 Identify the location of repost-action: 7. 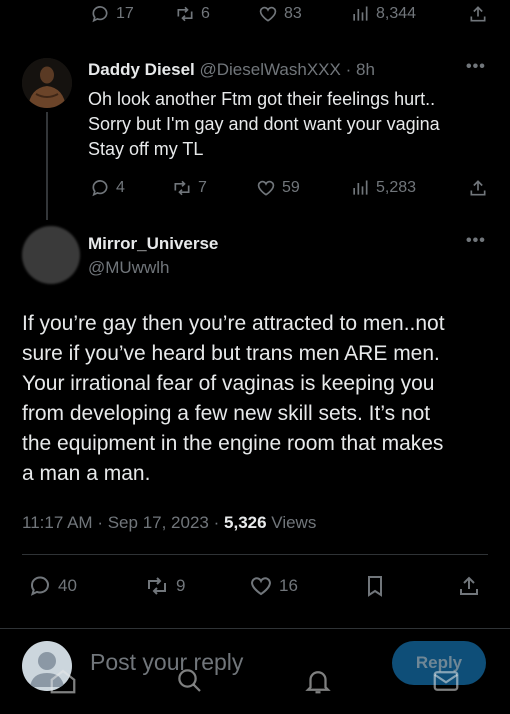
(189, 188).